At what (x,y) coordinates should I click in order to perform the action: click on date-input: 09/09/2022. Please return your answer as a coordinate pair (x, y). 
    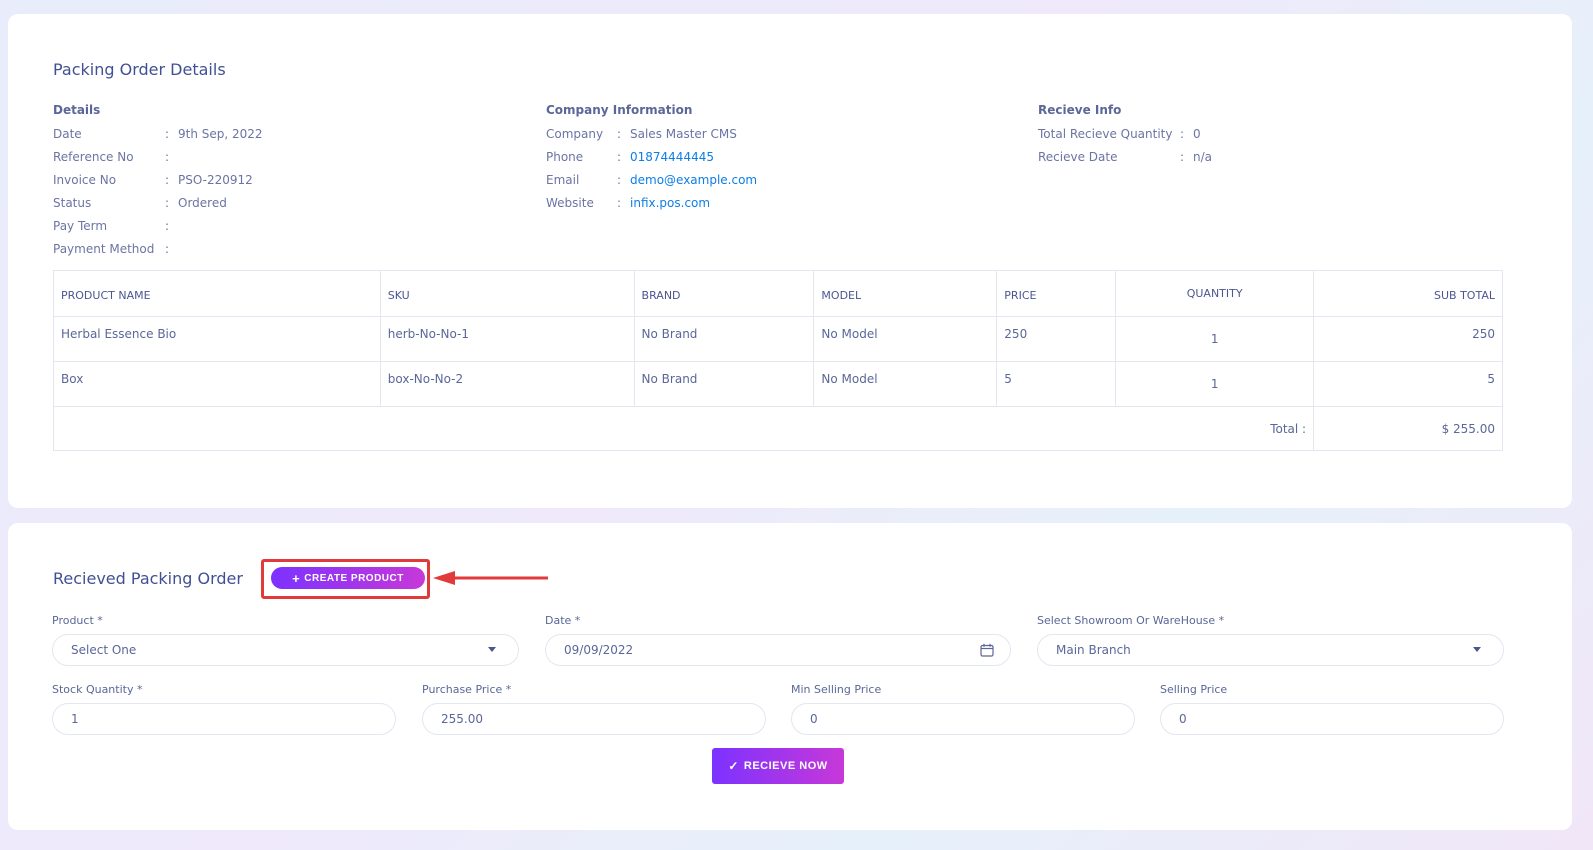
    Looking at the image, I should click on (778, 650).